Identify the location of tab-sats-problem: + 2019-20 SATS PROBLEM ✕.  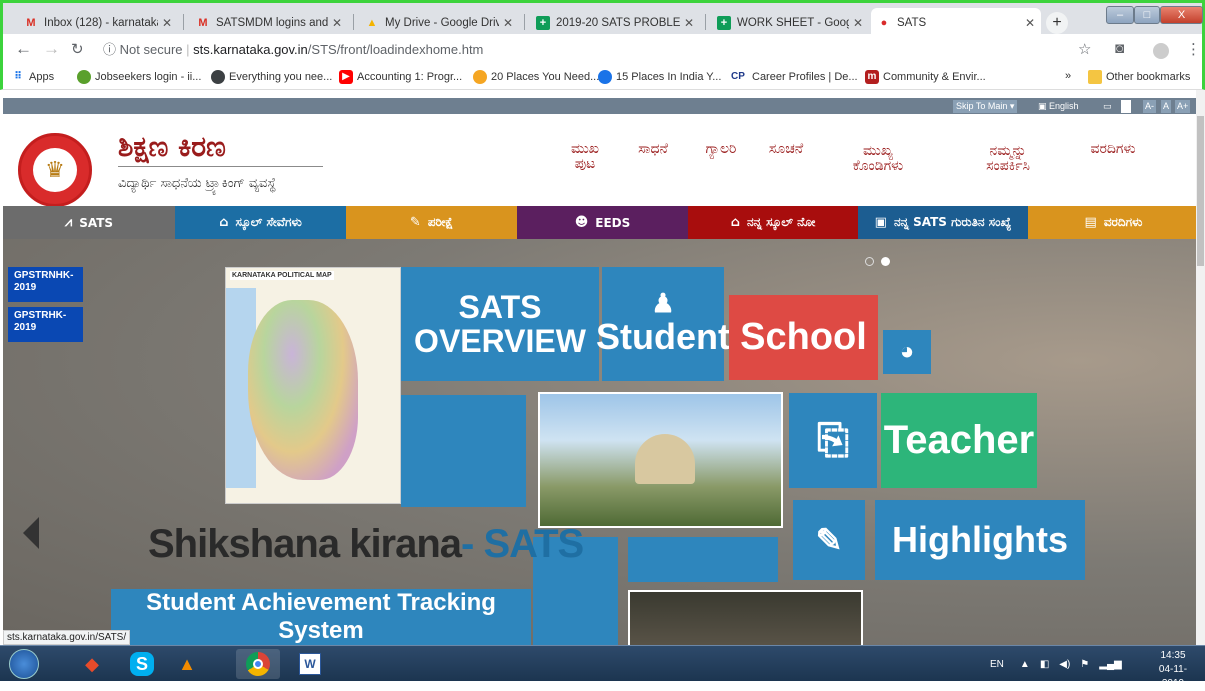
(615, 23).